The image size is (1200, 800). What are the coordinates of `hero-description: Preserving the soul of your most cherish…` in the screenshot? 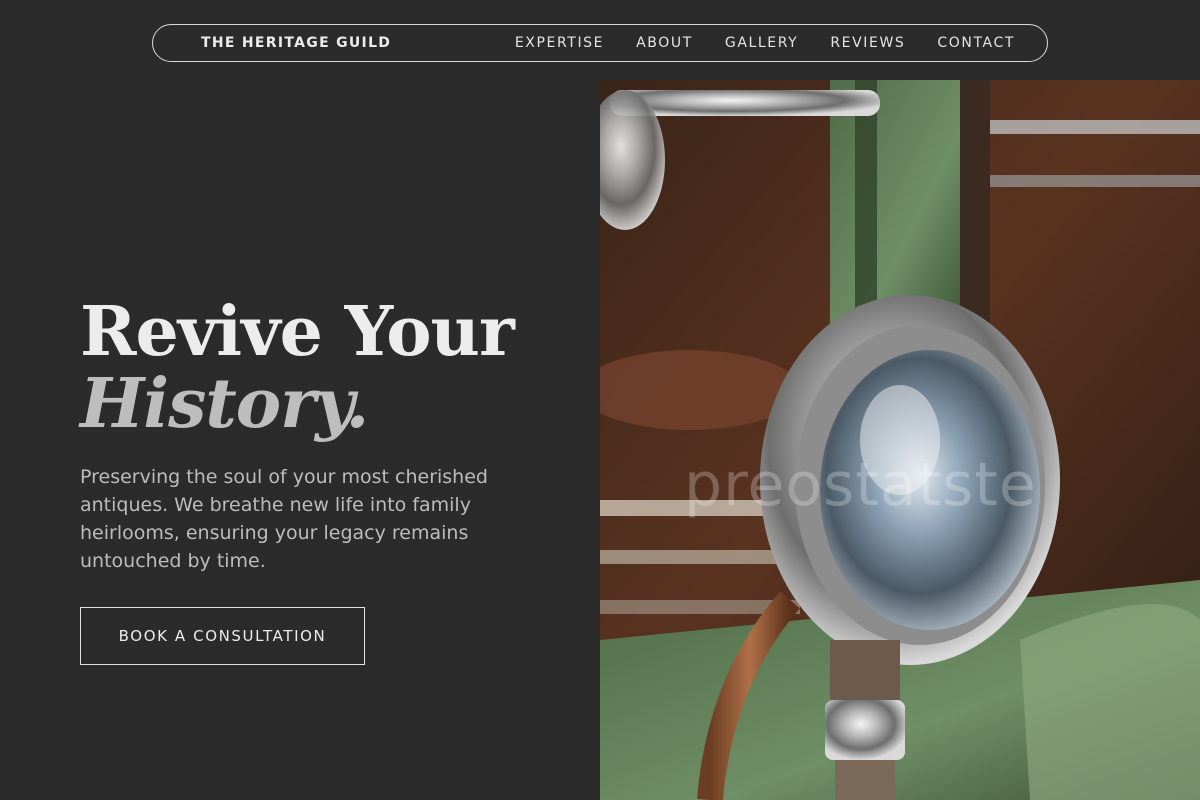 It's located at (284, 519).